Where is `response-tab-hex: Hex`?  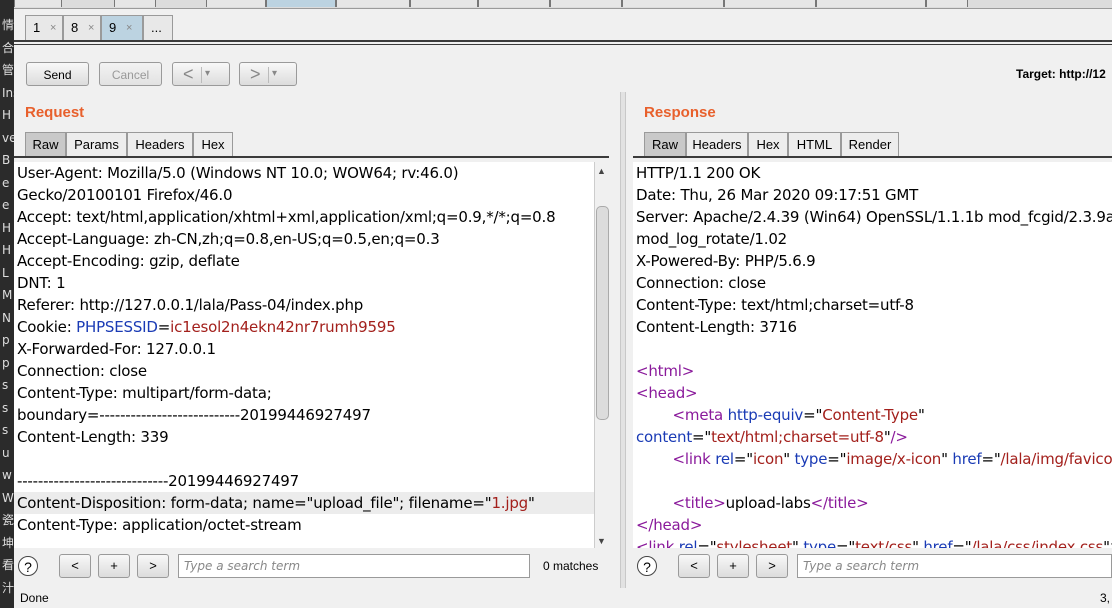
response-tab-hex: Hex is located at coordinates (768, 144).